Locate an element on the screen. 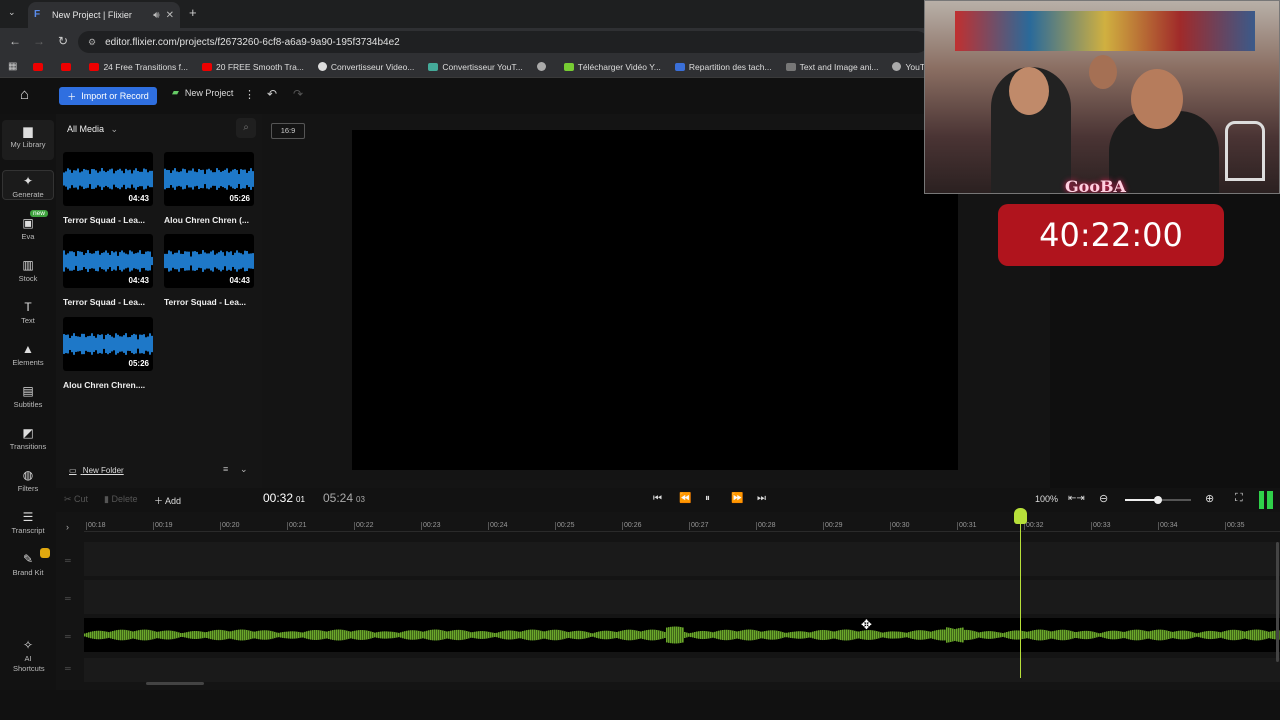 The image size is (1280, 720). home-icon: ⌂ is located at coordinates (24, 94).